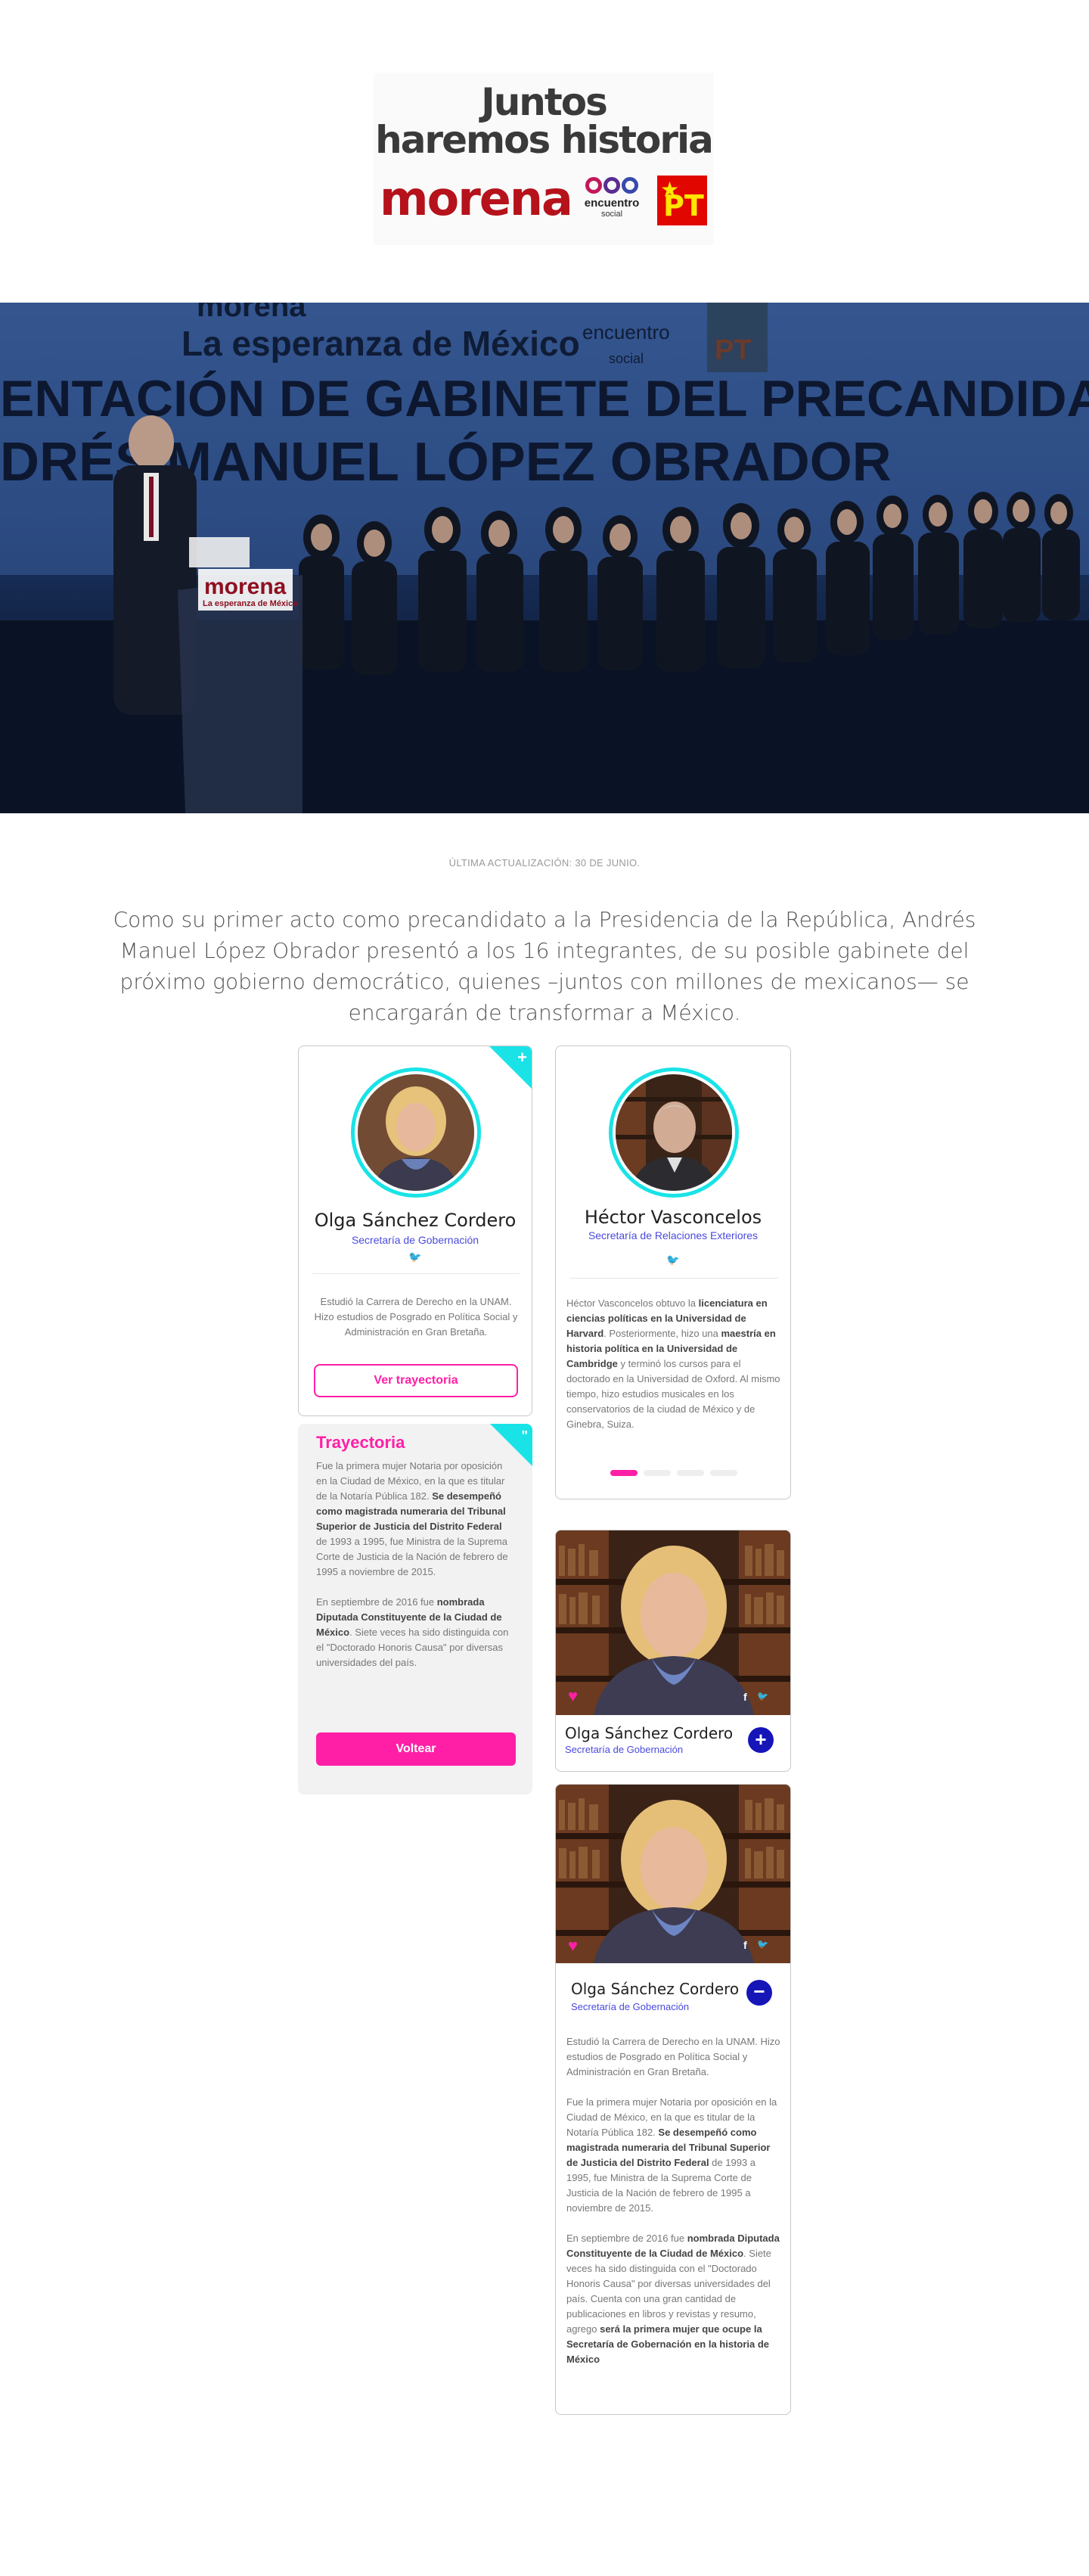  Describe the element at coordinates (416, 1749) in the screenshot. I see `flip-button: Voltear` at that location.